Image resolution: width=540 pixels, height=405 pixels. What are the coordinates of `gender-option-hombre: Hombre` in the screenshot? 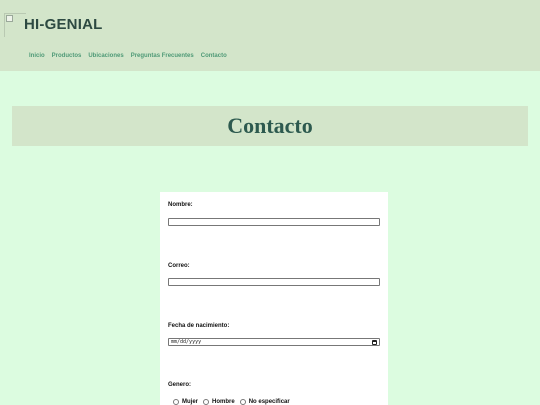 It's located at (219, 402).